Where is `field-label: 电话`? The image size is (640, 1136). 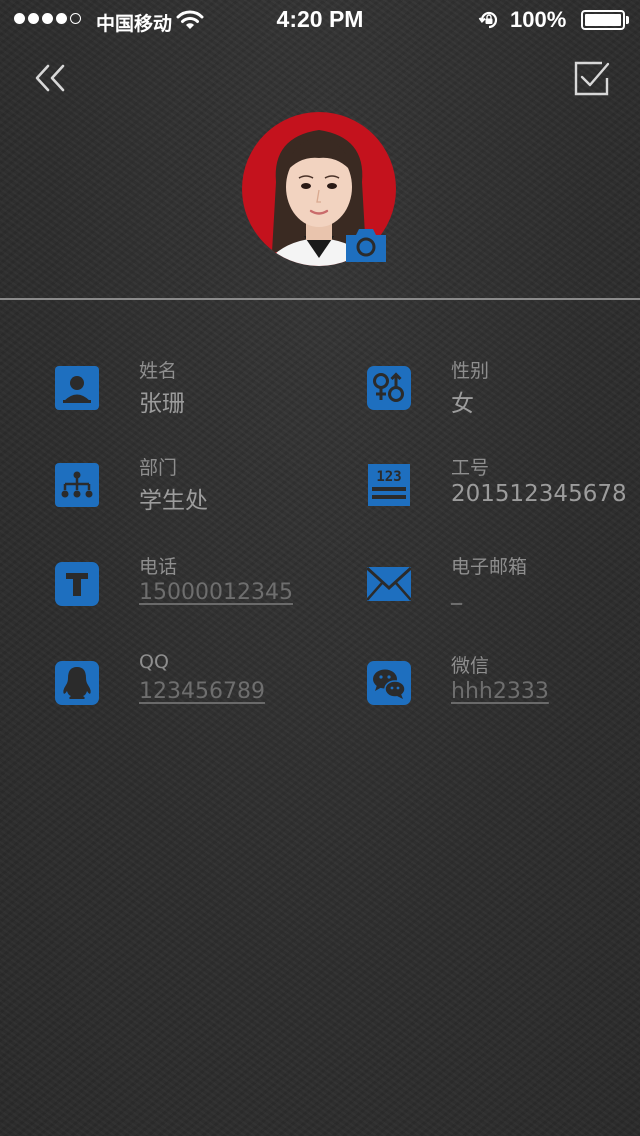
field-label: 电话 is located at coordinates (158, 567).